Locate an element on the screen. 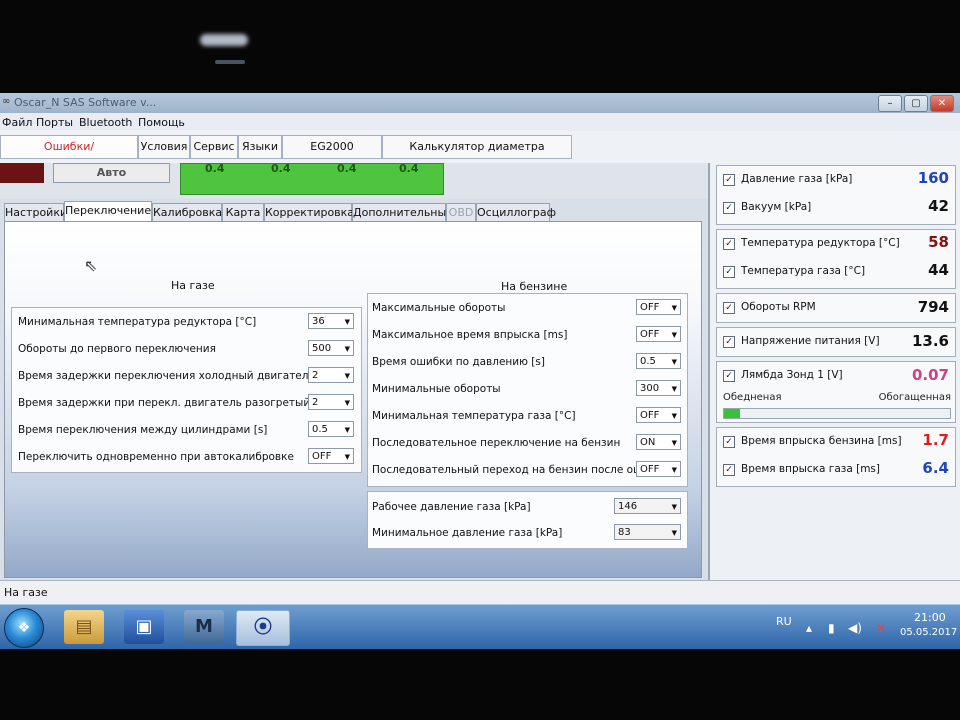 The width and height of the screenshot is (960, 720). tab-languages: Языки is located at coordinates (260, 147).